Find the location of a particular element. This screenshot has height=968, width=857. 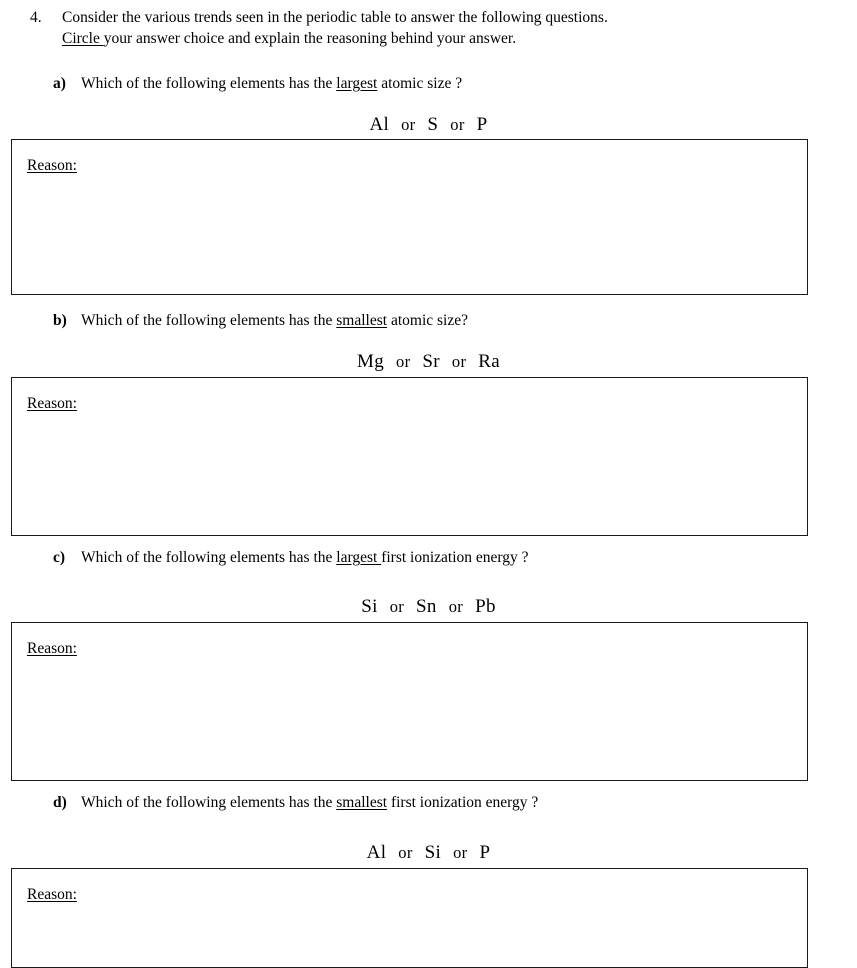

question-a-keyword: largest is located at coordinates (357, 83).